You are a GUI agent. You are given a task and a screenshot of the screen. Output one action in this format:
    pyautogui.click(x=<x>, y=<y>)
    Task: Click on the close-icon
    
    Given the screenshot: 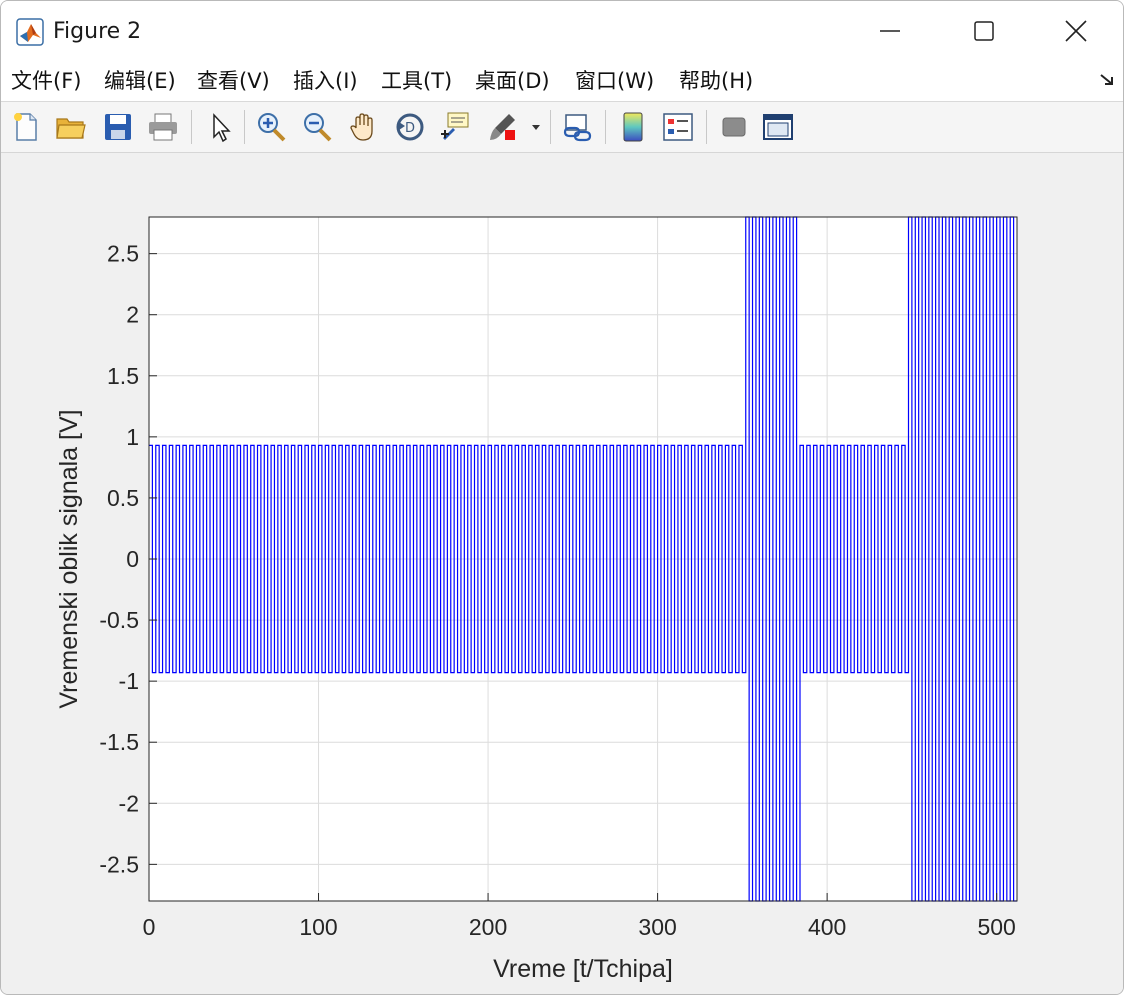 What is the action you would take?
    pyautogui.click(x=1076, y=31)
    